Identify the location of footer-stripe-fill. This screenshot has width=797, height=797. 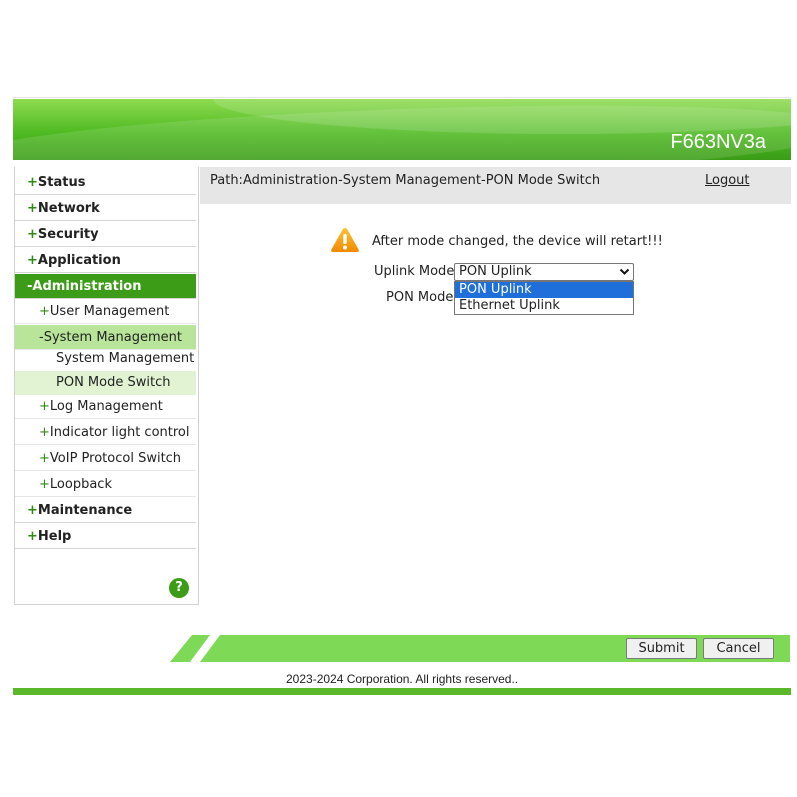
(480, 648).